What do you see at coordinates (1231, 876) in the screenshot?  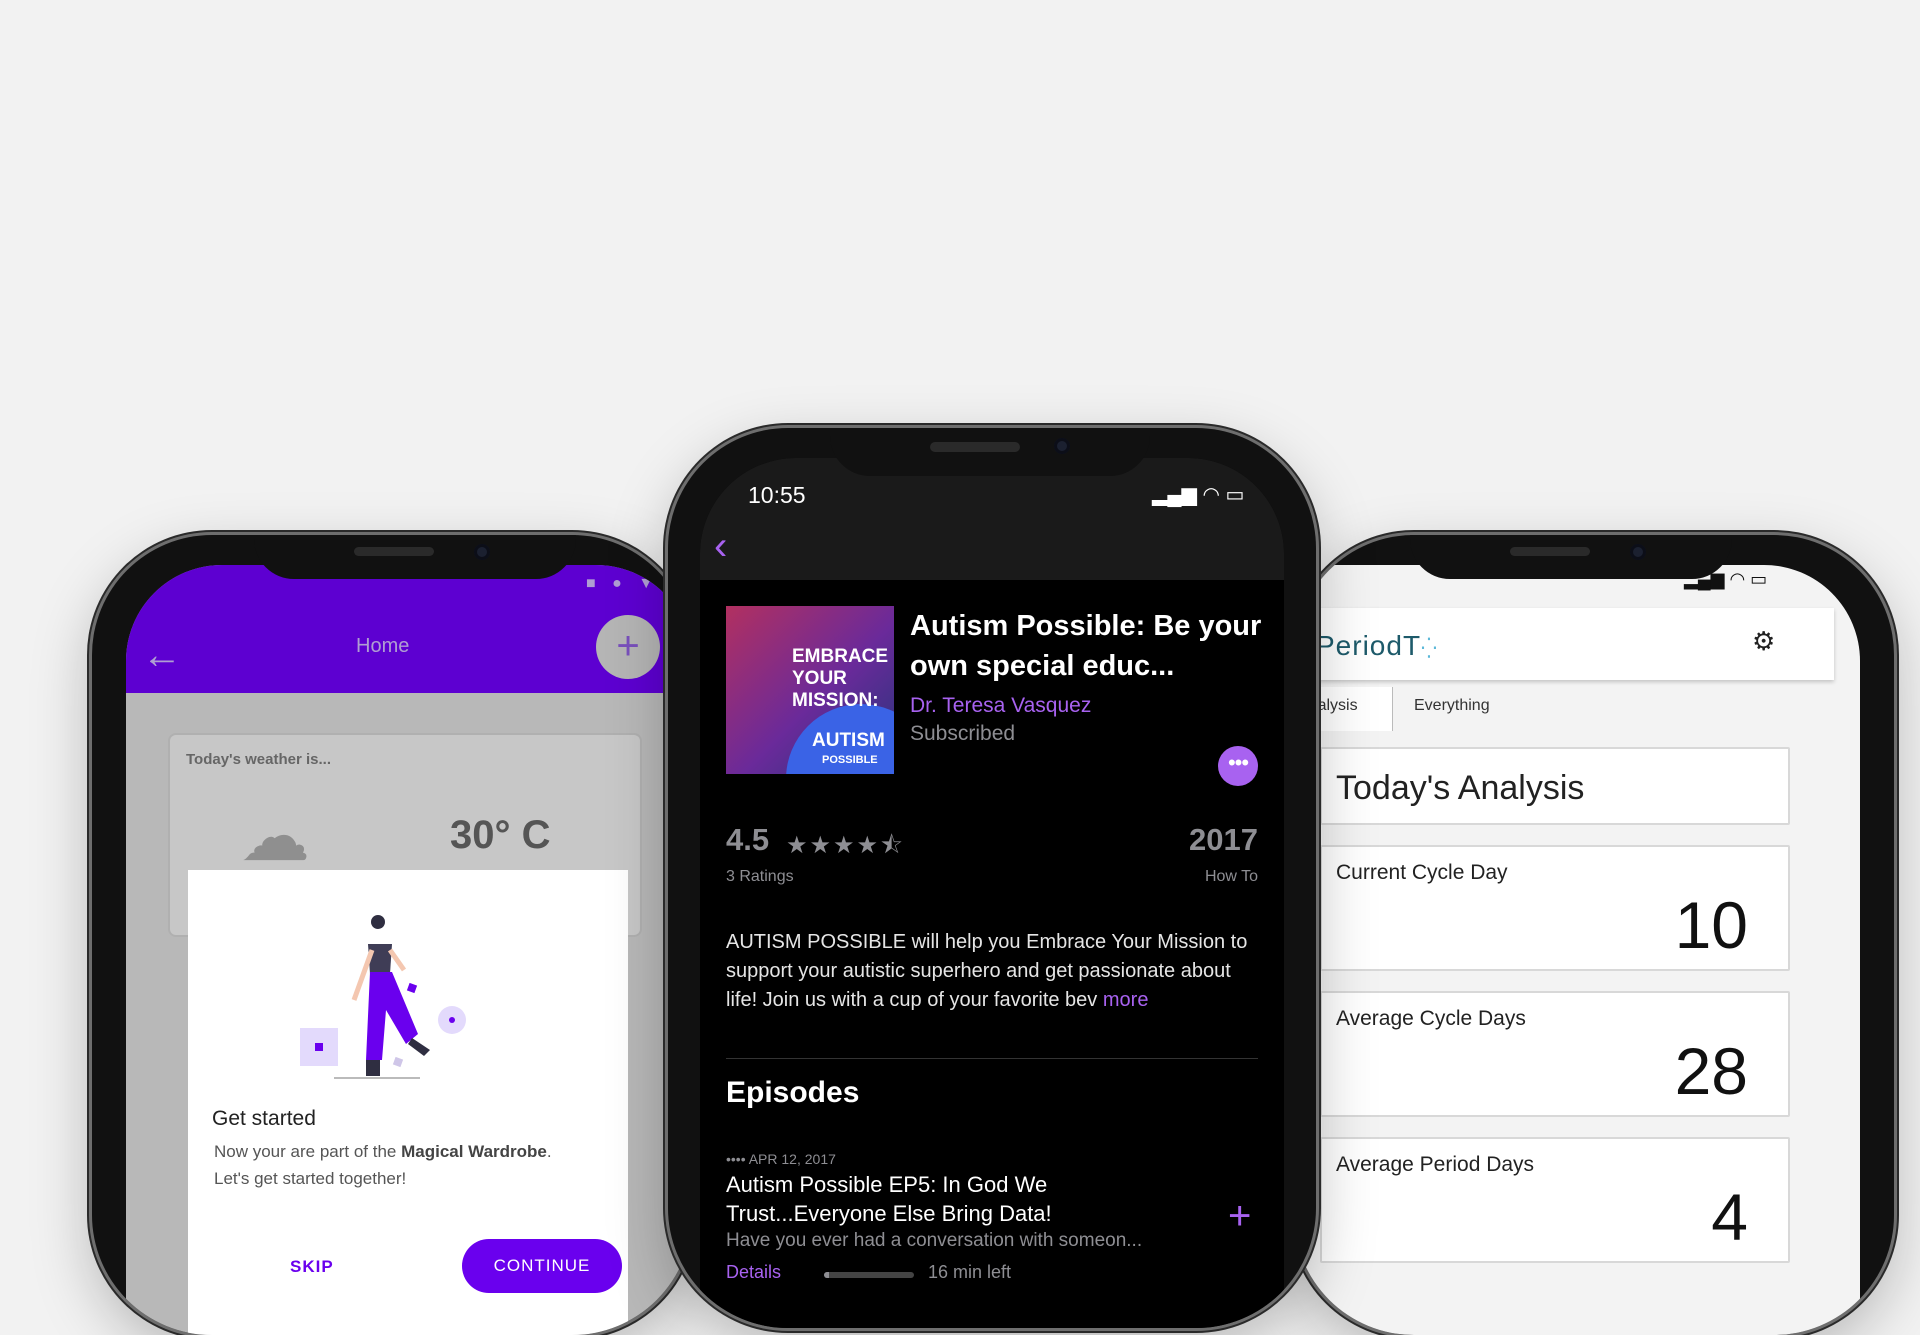 I see `genre: How To` at bounding box center [1231, 876].